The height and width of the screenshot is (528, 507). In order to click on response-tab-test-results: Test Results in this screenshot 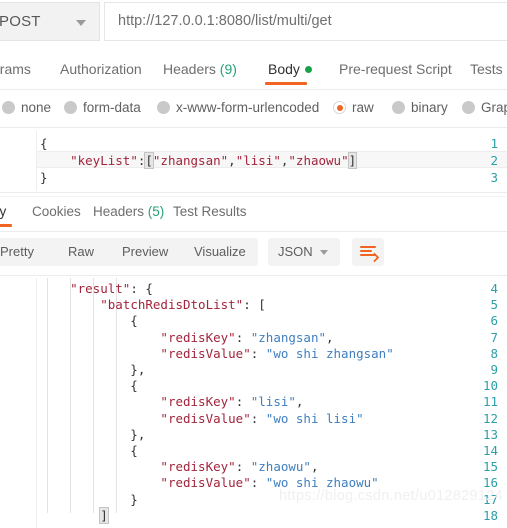, I will do `click(210, 211)`.